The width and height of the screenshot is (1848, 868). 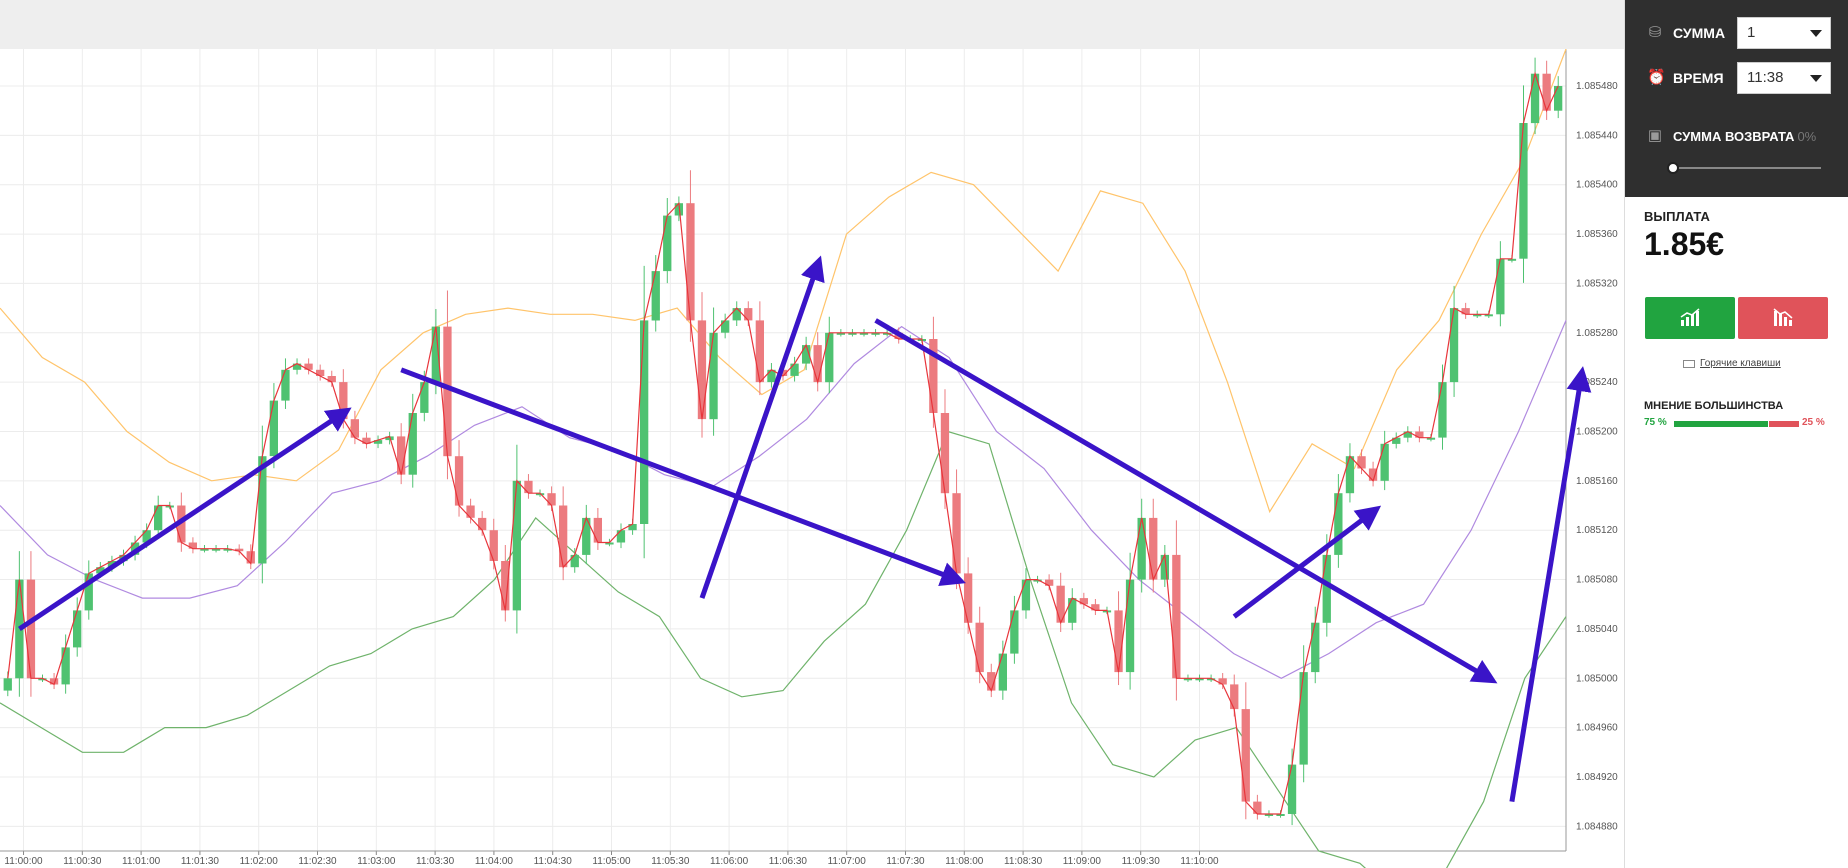 What do you see at coordinates (141, 861) in the screenshot?
I see `x-tick-label: 11:01:00` at bounding box center [141, 861].